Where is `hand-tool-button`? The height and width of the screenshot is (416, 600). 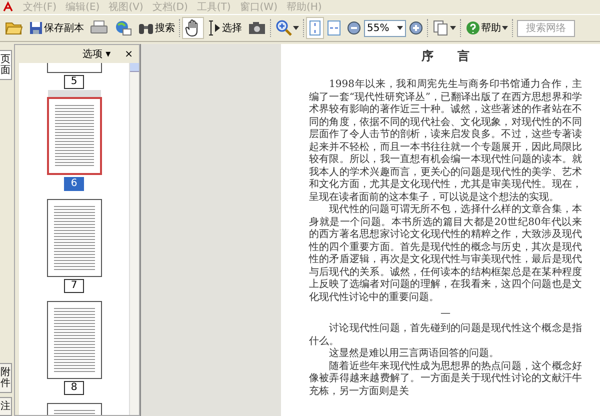 hand-tool-button is located at coordinates (193, 28).